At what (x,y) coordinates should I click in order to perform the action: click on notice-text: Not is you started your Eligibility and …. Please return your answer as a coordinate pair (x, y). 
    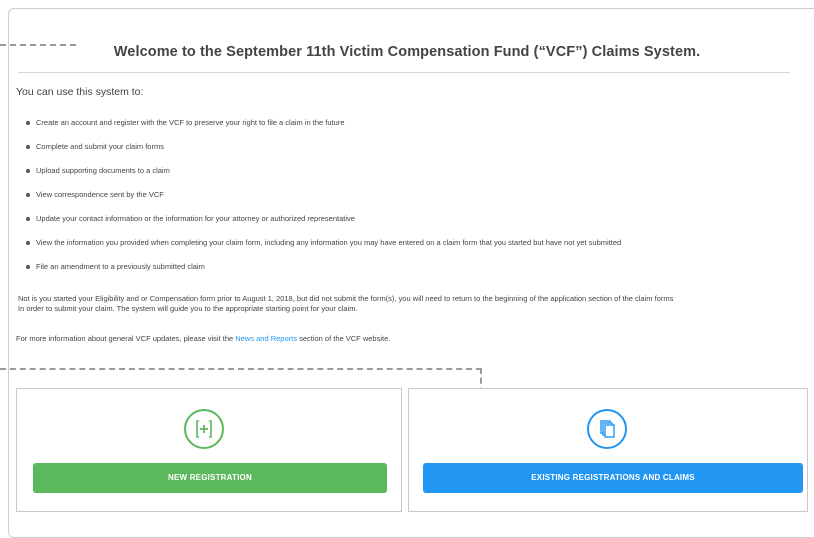
    Looking at the image, I should click on (345, 304).